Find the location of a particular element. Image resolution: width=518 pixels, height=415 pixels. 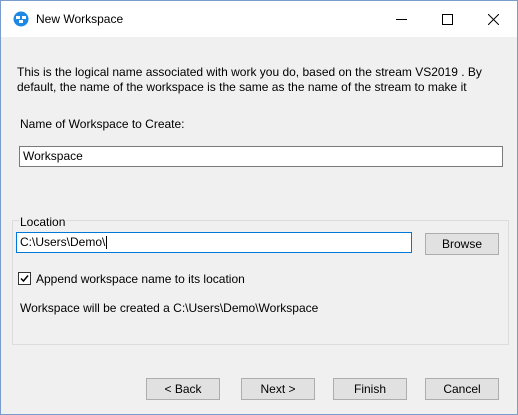

close-button is located at coordinates (494, 19).